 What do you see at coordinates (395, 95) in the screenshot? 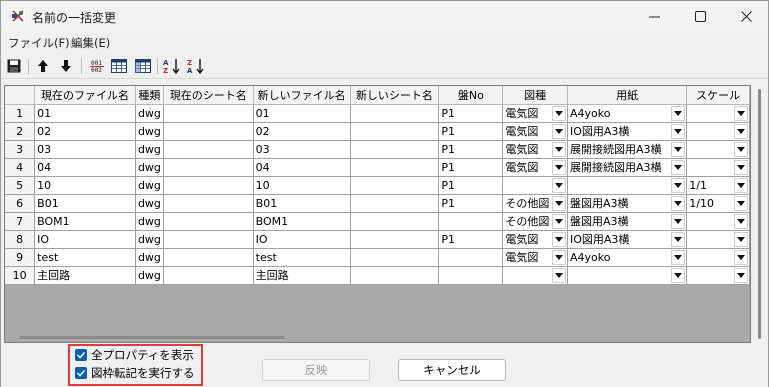
I see `header-new-sheet: 新しいシート名` at bounding box center [395, 95].